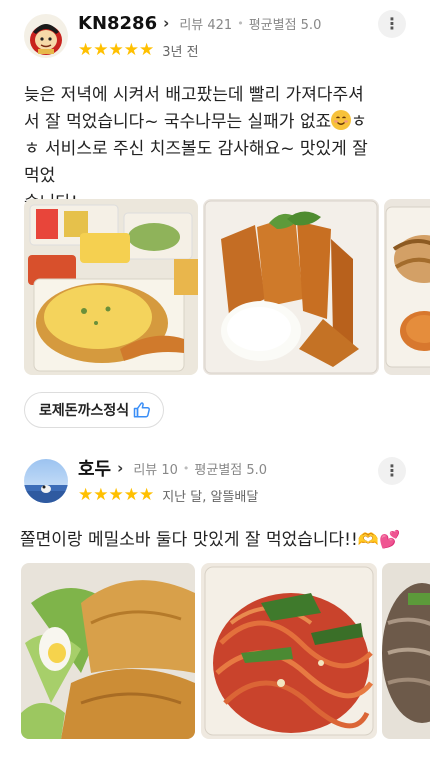 This screenshot has height=770, width=430. I want to click on menu-tag-label: 로제돈까스정식, so click(84, 411).